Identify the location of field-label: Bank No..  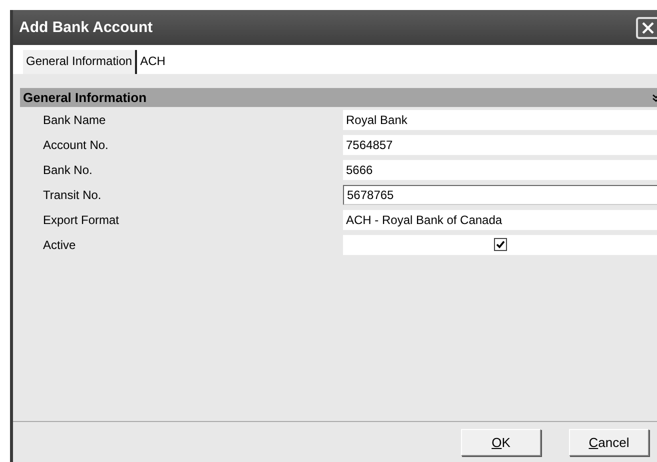
(68, 169).